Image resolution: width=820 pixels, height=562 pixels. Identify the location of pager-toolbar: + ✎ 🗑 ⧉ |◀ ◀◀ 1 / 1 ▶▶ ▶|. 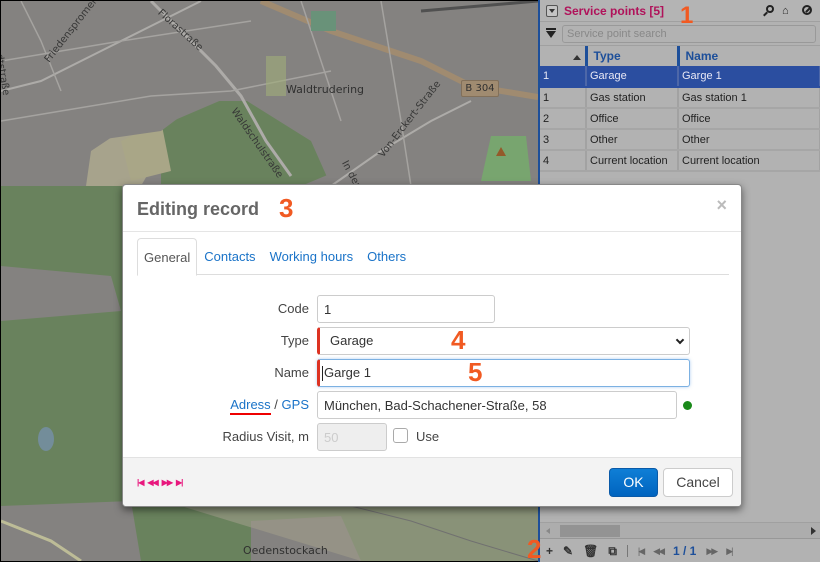
(680, 551).